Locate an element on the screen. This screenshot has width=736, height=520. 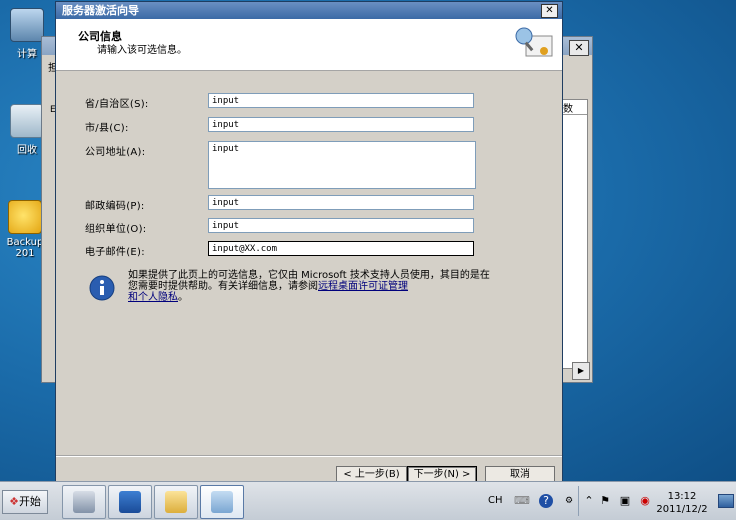
server-manager-icon is located at coordinates (84, 502).